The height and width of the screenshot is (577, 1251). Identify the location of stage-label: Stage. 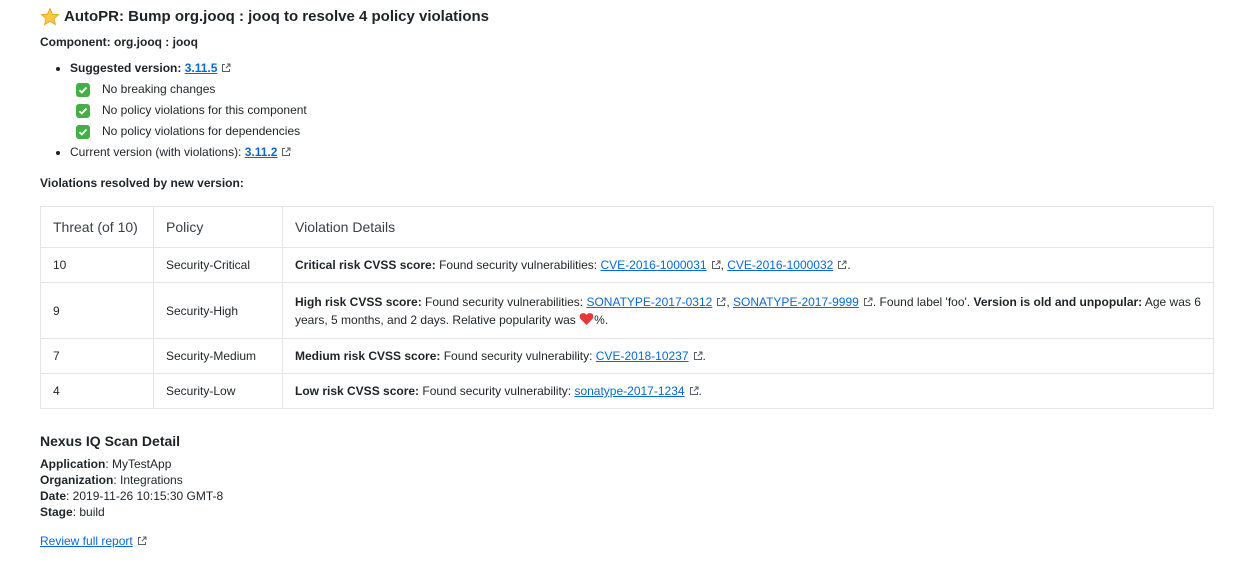
(56, 512).